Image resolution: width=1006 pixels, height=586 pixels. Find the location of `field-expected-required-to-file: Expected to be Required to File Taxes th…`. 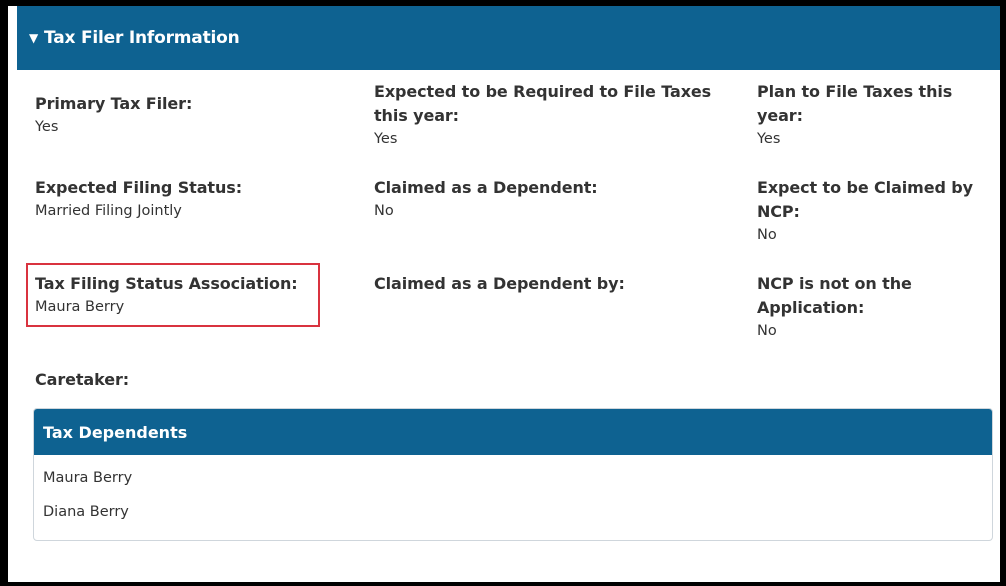

field-expected-required-to-file: Expected to be Required to File Taxes th… is located at coordinates (561, 115).